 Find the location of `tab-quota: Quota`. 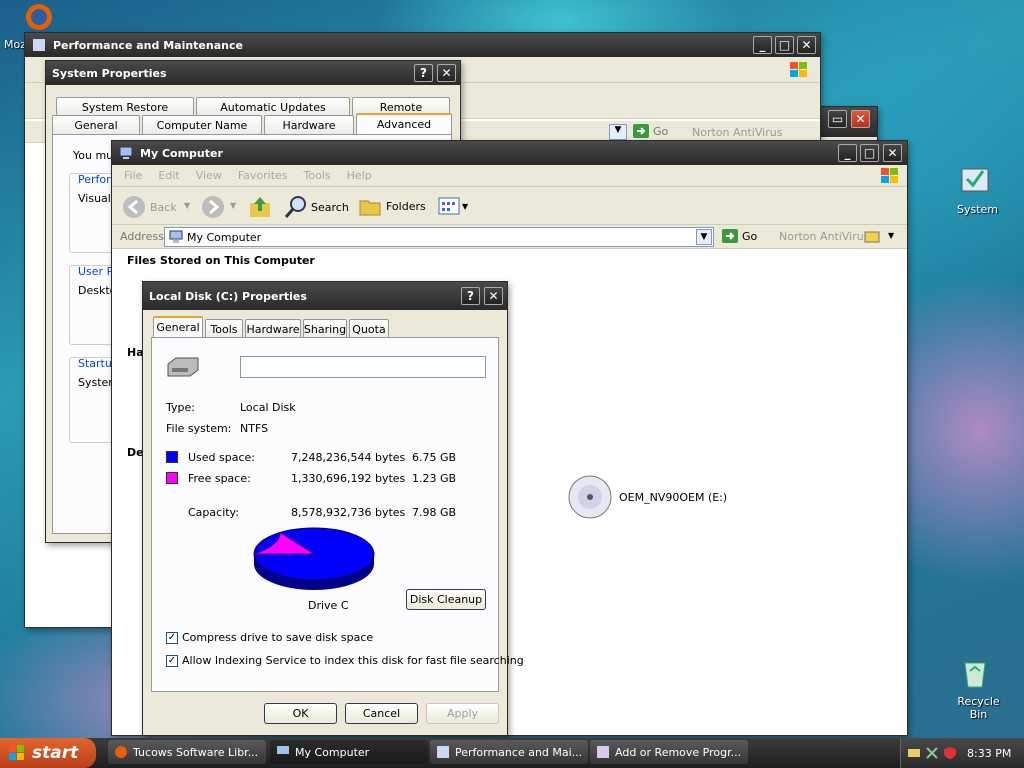

tab-quota: Quota is located at coordinates (369, 328).